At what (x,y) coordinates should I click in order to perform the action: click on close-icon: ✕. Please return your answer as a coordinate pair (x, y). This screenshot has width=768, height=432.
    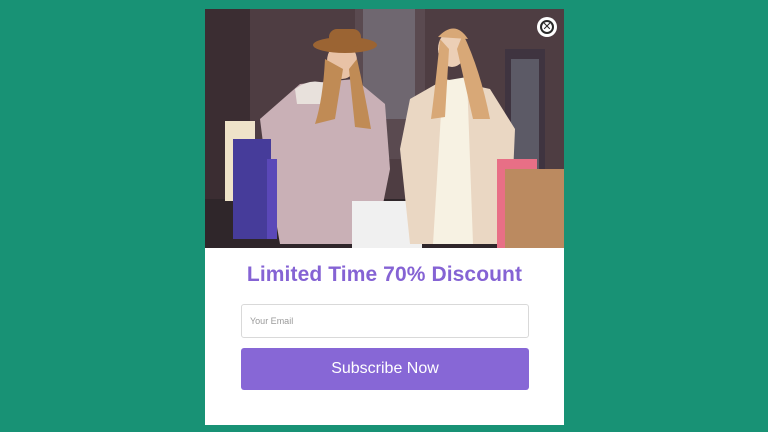
    Looking at the image, I should click on (547, 27).